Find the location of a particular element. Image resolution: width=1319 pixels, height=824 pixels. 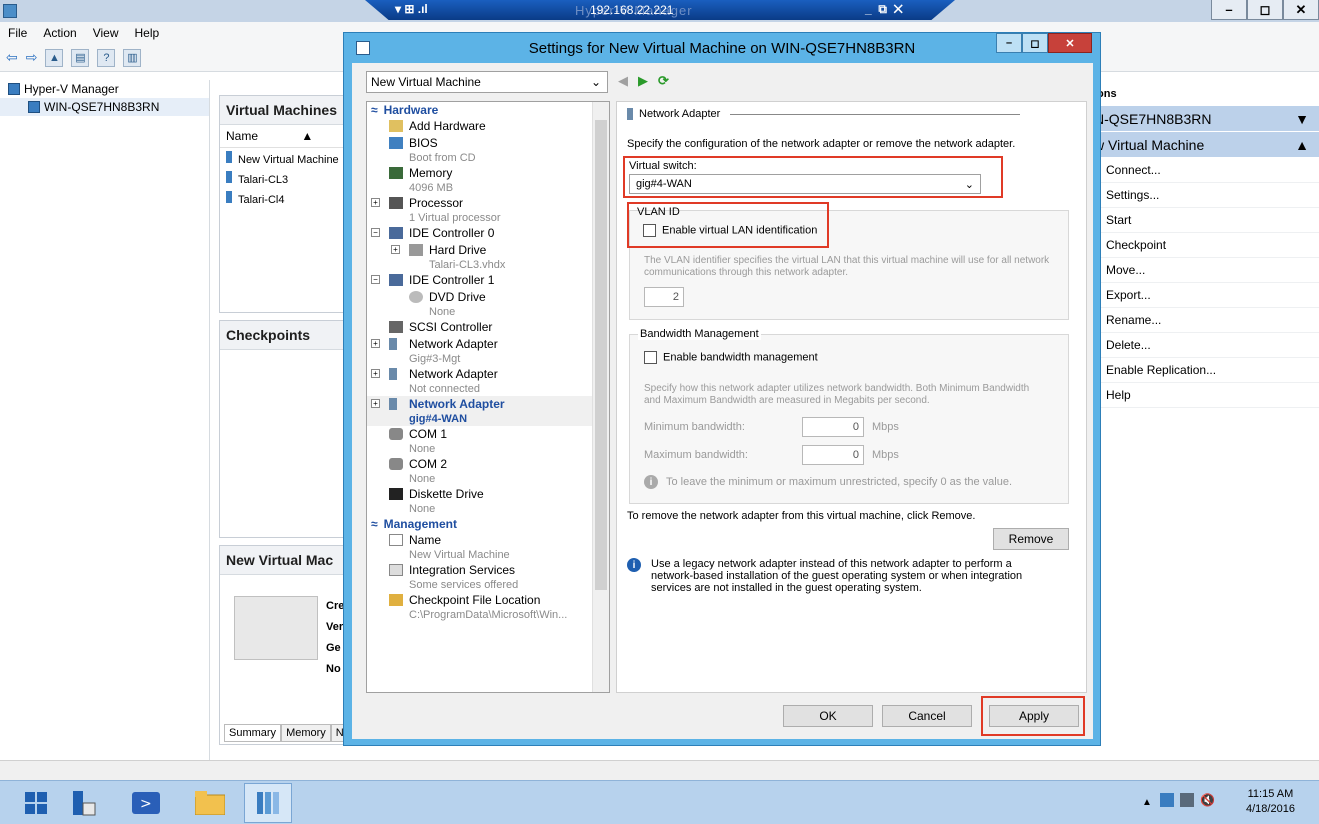

apply-button: Apply is located at coordinates (1034, 716).